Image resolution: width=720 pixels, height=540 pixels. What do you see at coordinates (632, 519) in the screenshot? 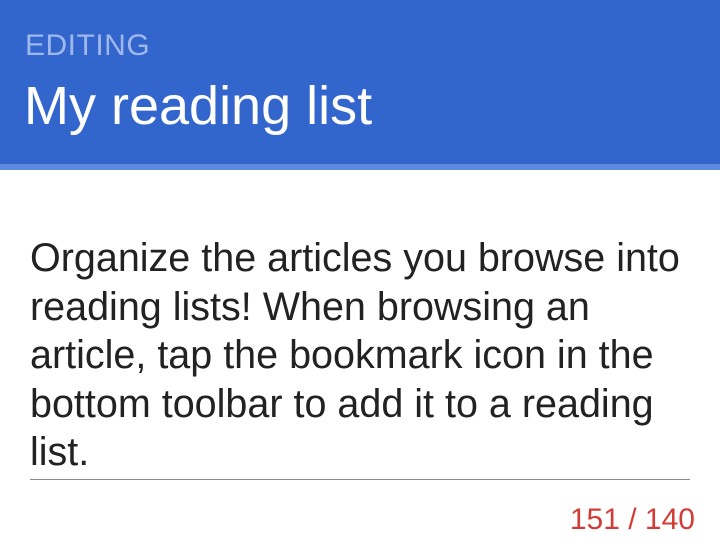
I see `character-counter: 151 / 140` at bounding box center [632, 519].